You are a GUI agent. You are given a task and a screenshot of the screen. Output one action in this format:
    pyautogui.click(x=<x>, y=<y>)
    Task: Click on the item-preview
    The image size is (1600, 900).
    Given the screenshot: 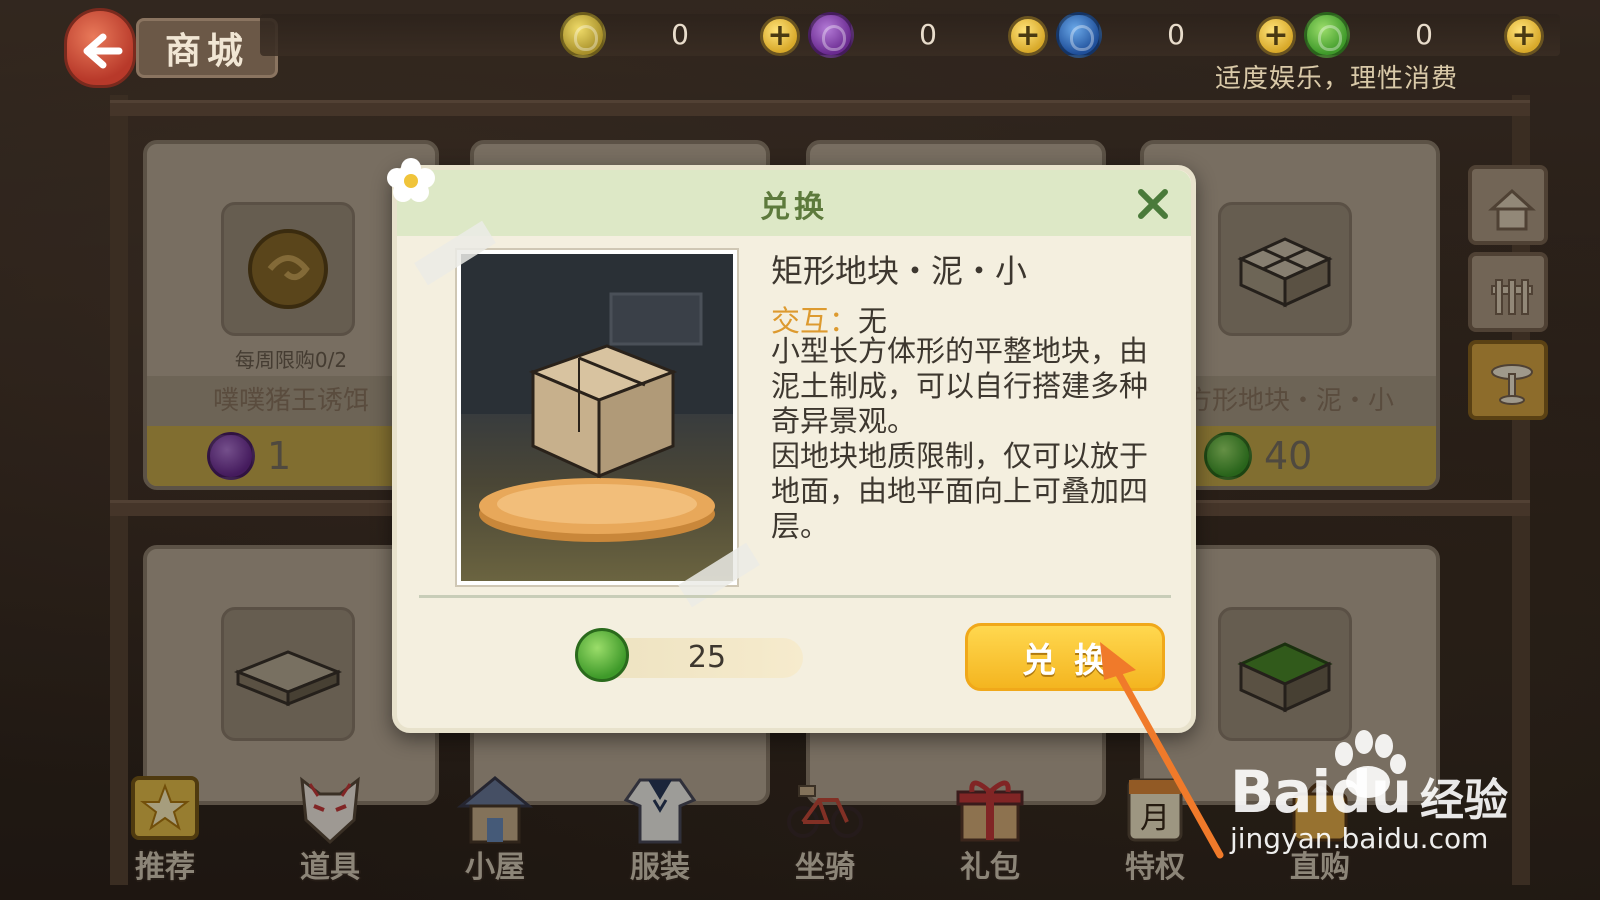 What is the action you would take?
    pyautogui.click(x=597, y=417)
    